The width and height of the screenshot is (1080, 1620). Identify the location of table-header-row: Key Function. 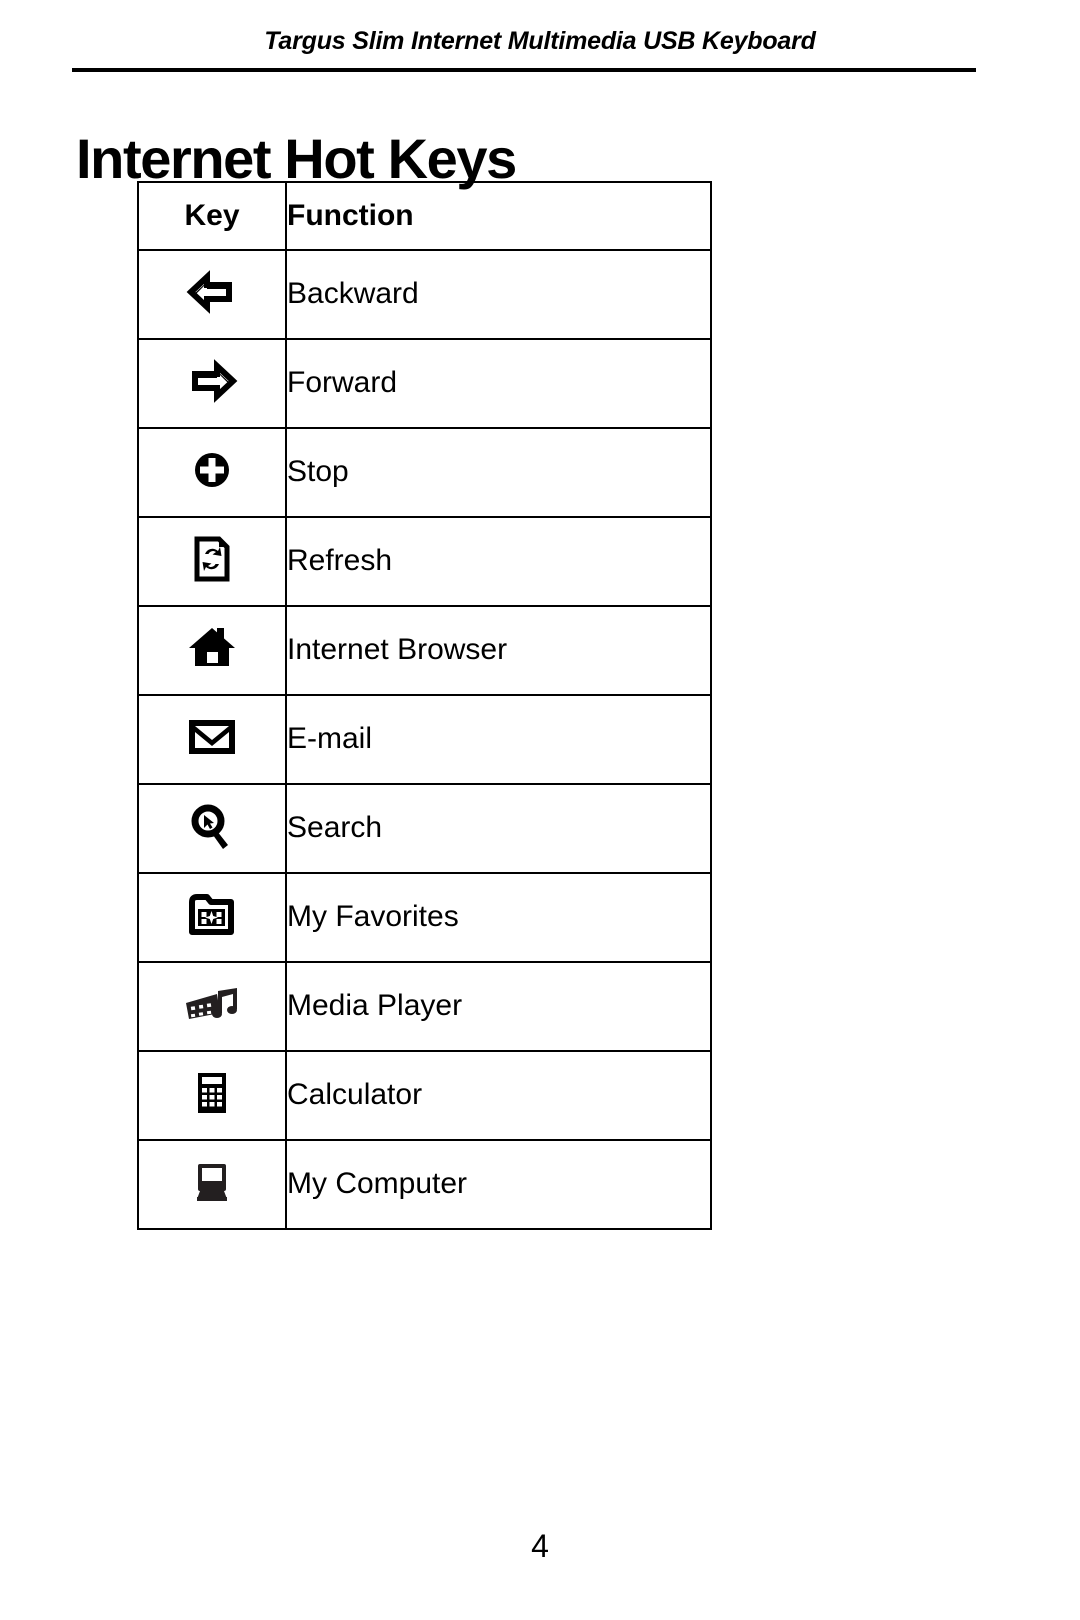
(424, 216).